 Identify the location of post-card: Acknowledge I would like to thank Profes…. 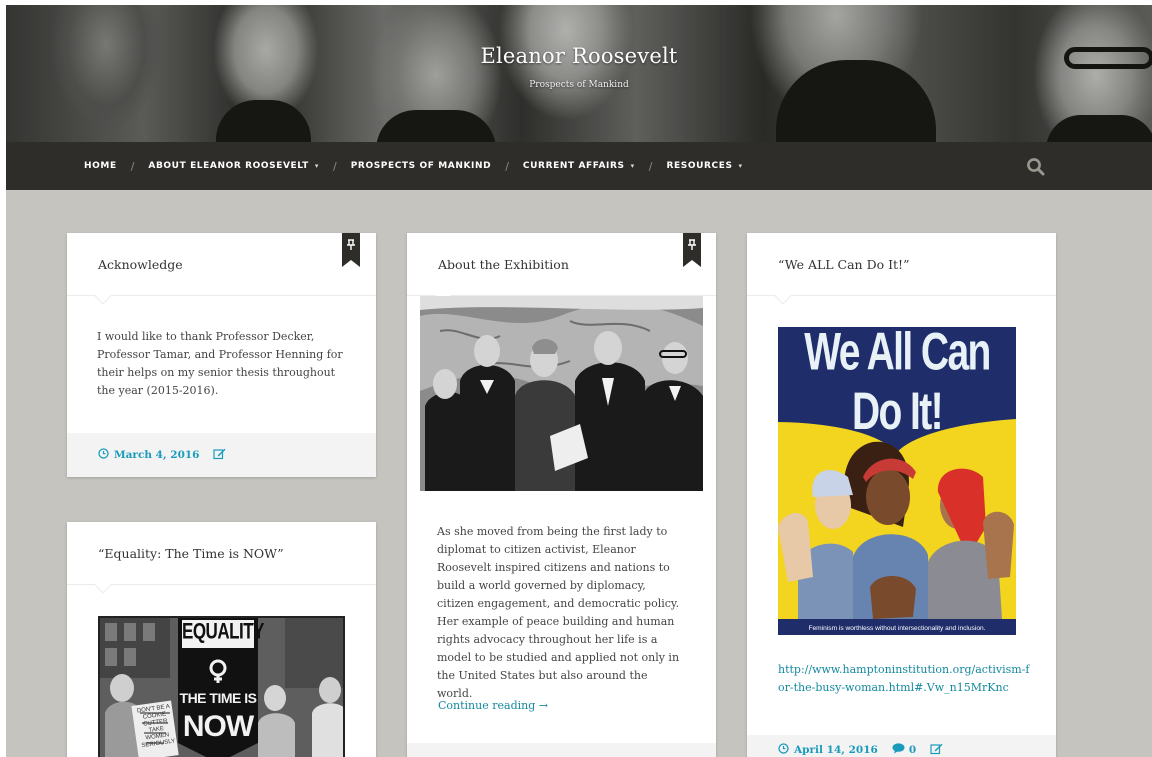
(221, 355).